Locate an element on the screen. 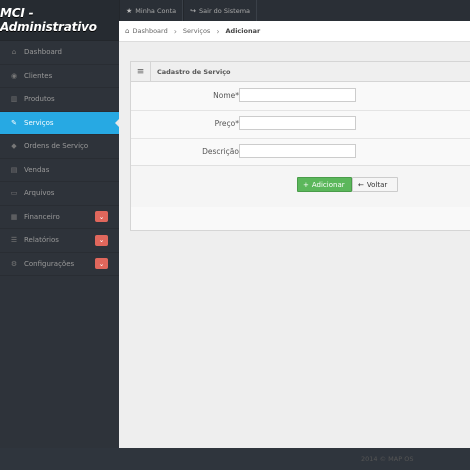  logout-link: ↪ Sair do Sistema is located at coordinates (220, 10).